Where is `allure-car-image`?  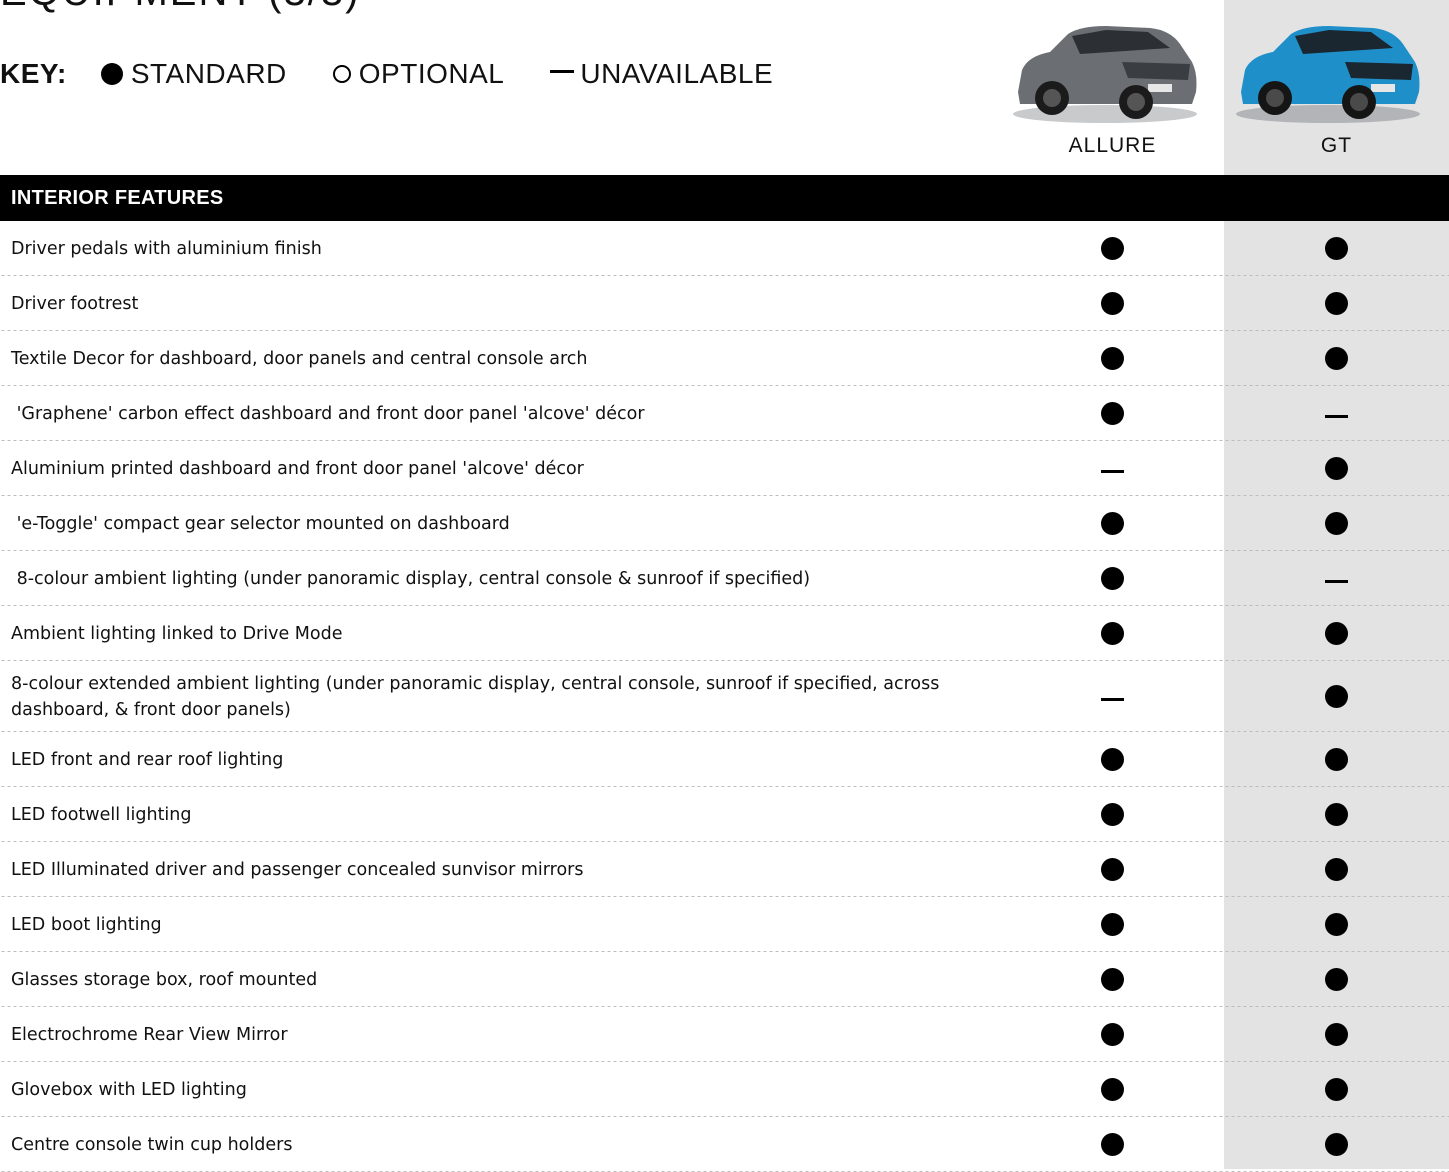 allure-car-image is located at coordinates (1105, 74).